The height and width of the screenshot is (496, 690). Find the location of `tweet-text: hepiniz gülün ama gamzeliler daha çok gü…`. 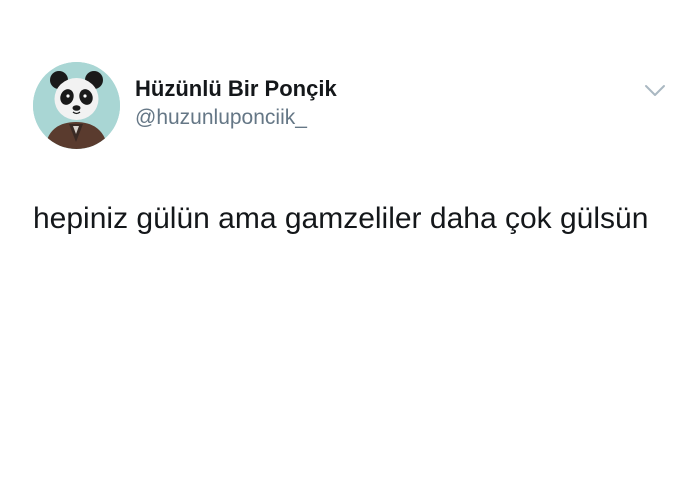

tweet-text: hepiniz gülün ama gamzeliler daha çok gü… is located at coordinates (341, 218).